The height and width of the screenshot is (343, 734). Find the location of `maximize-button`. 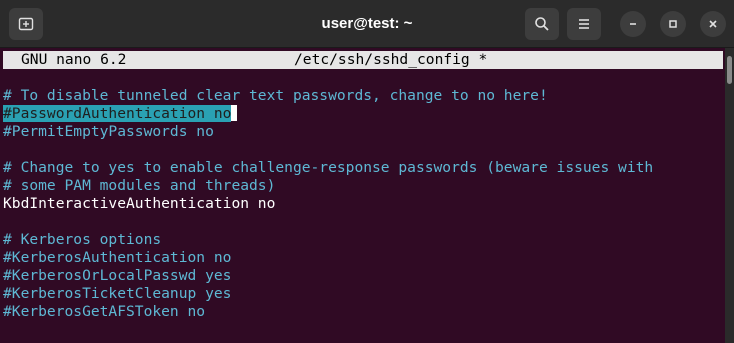

maximize-button is located at coordinates (673, 24).